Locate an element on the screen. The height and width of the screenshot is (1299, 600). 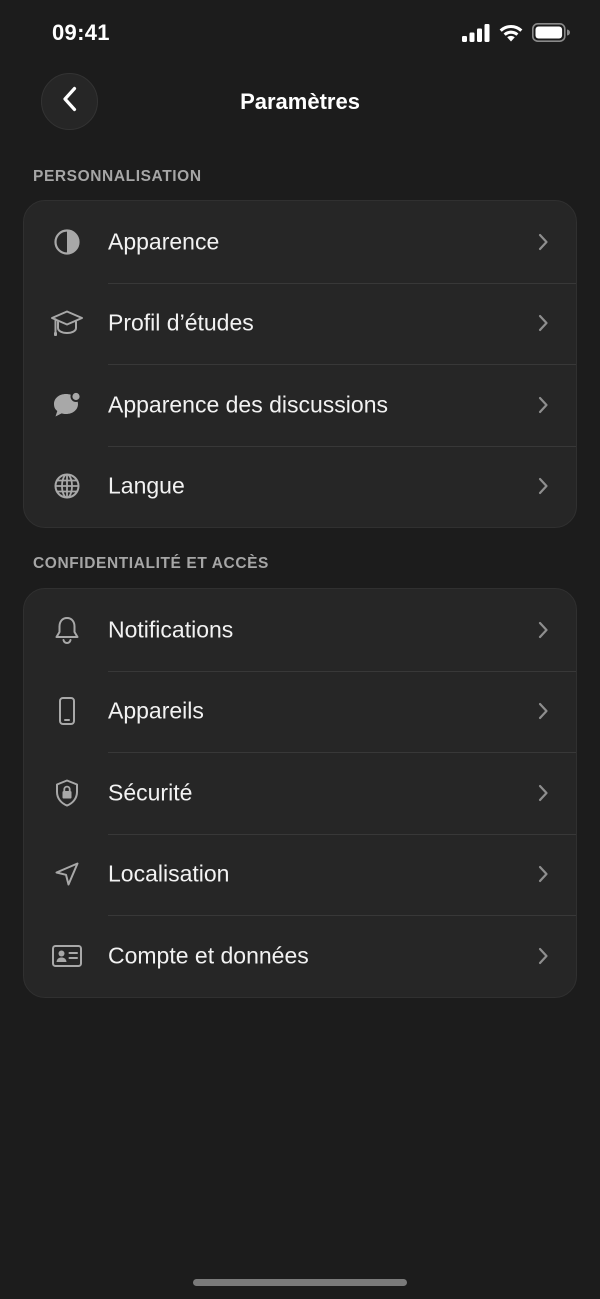
settings-item-langue: Langue is located at coordinates (300, 486).